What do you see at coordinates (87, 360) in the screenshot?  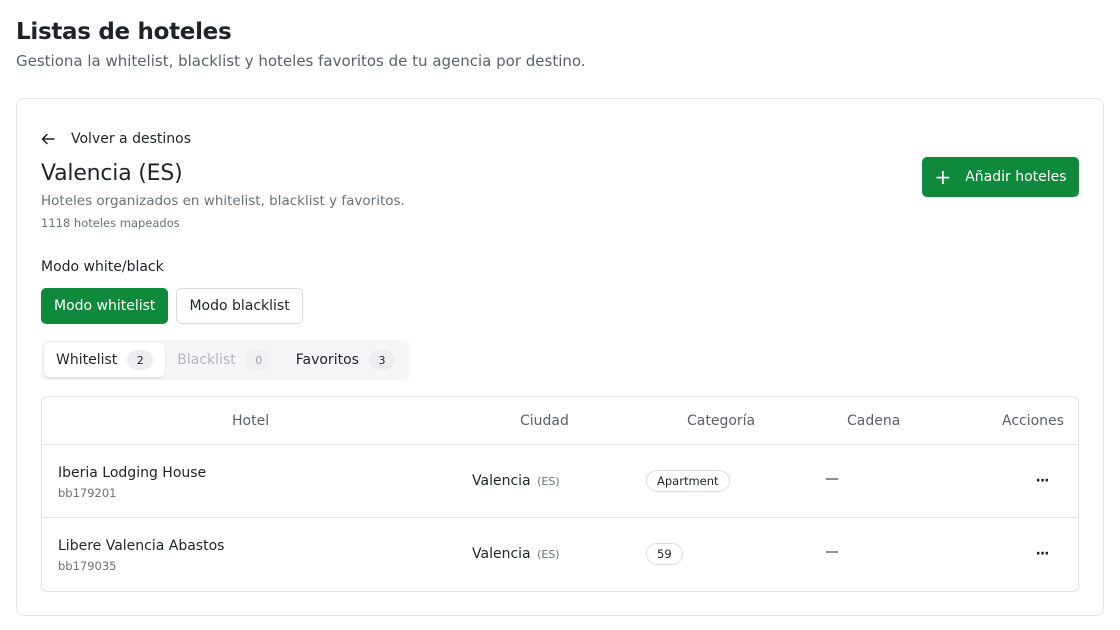 I see `tab-whitelist-label: Whitelist` at bounding box center [87, 360].